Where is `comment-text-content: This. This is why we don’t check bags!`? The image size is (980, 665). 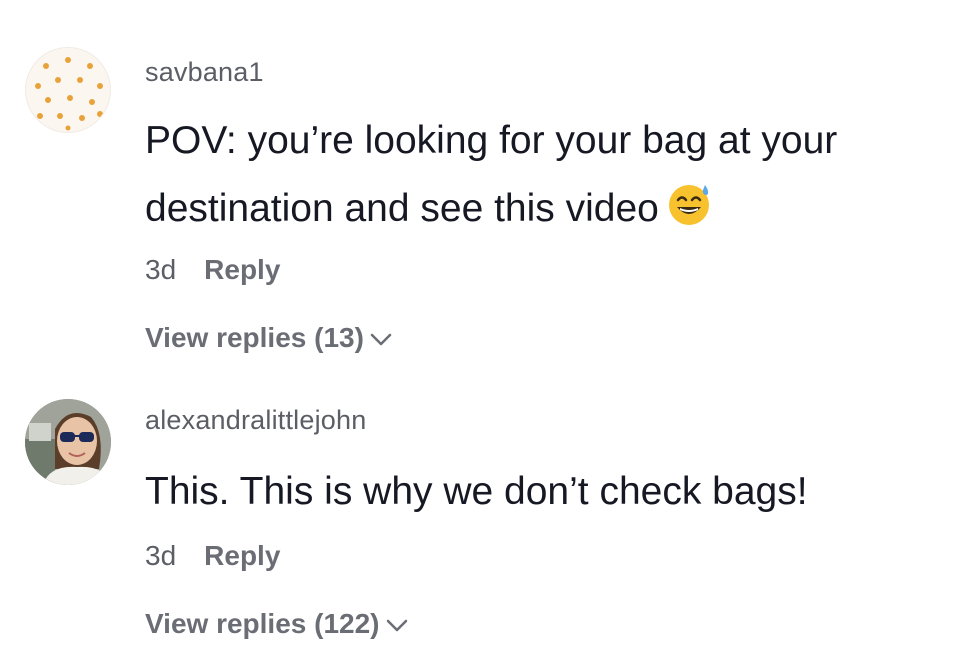 comment-text-content: This. This is why we don’t check bags! is located at coordinates (476, 491).